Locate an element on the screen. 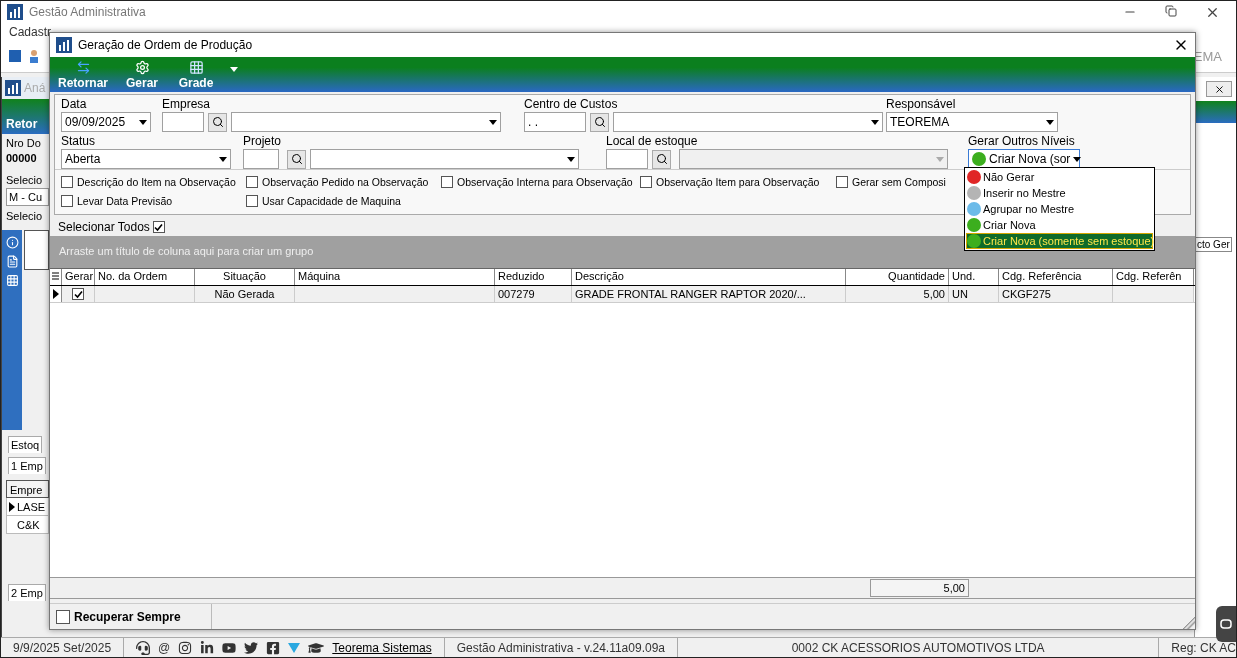 Image resolution: width=1237 pixels, height=658 pixels. tab: Estoq is located at coordinates (25, 444).